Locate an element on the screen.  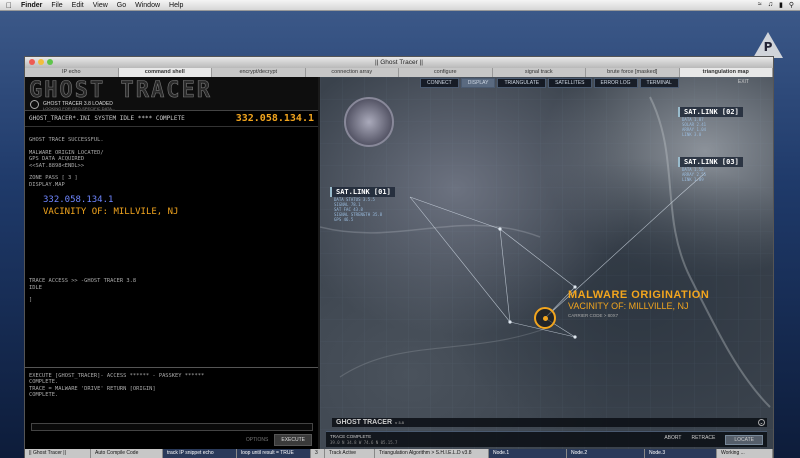
status-compile: Auto Compile Code is located at coordinates (127, 453).